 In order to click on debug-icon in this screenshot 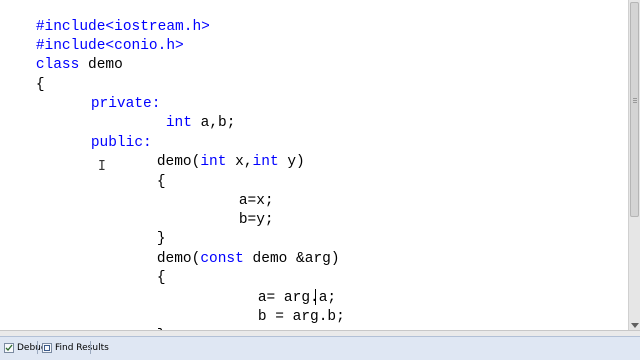, I will do `click(9, 348)`.